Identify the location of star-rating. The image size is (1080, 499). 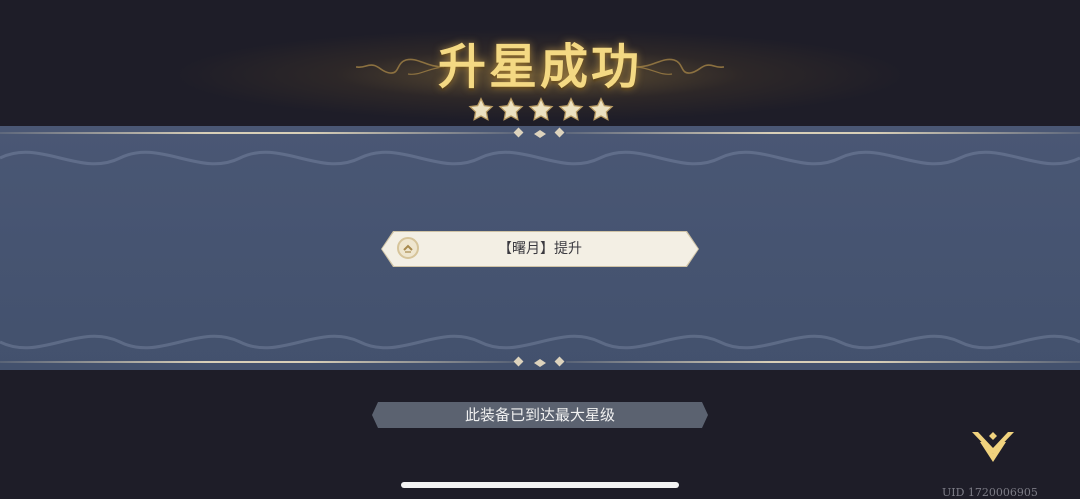
(541, 112).